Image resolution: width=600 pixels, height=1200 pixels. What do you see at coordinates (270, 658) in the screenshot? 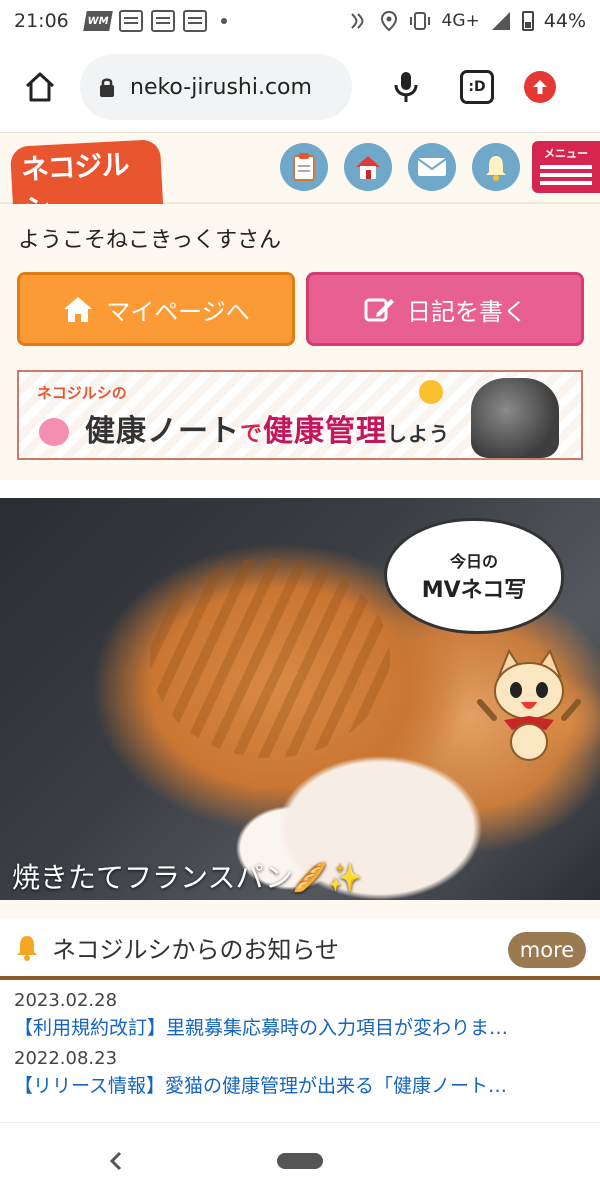
I see `photo-fur-texture` at bounding box center [270, 658].